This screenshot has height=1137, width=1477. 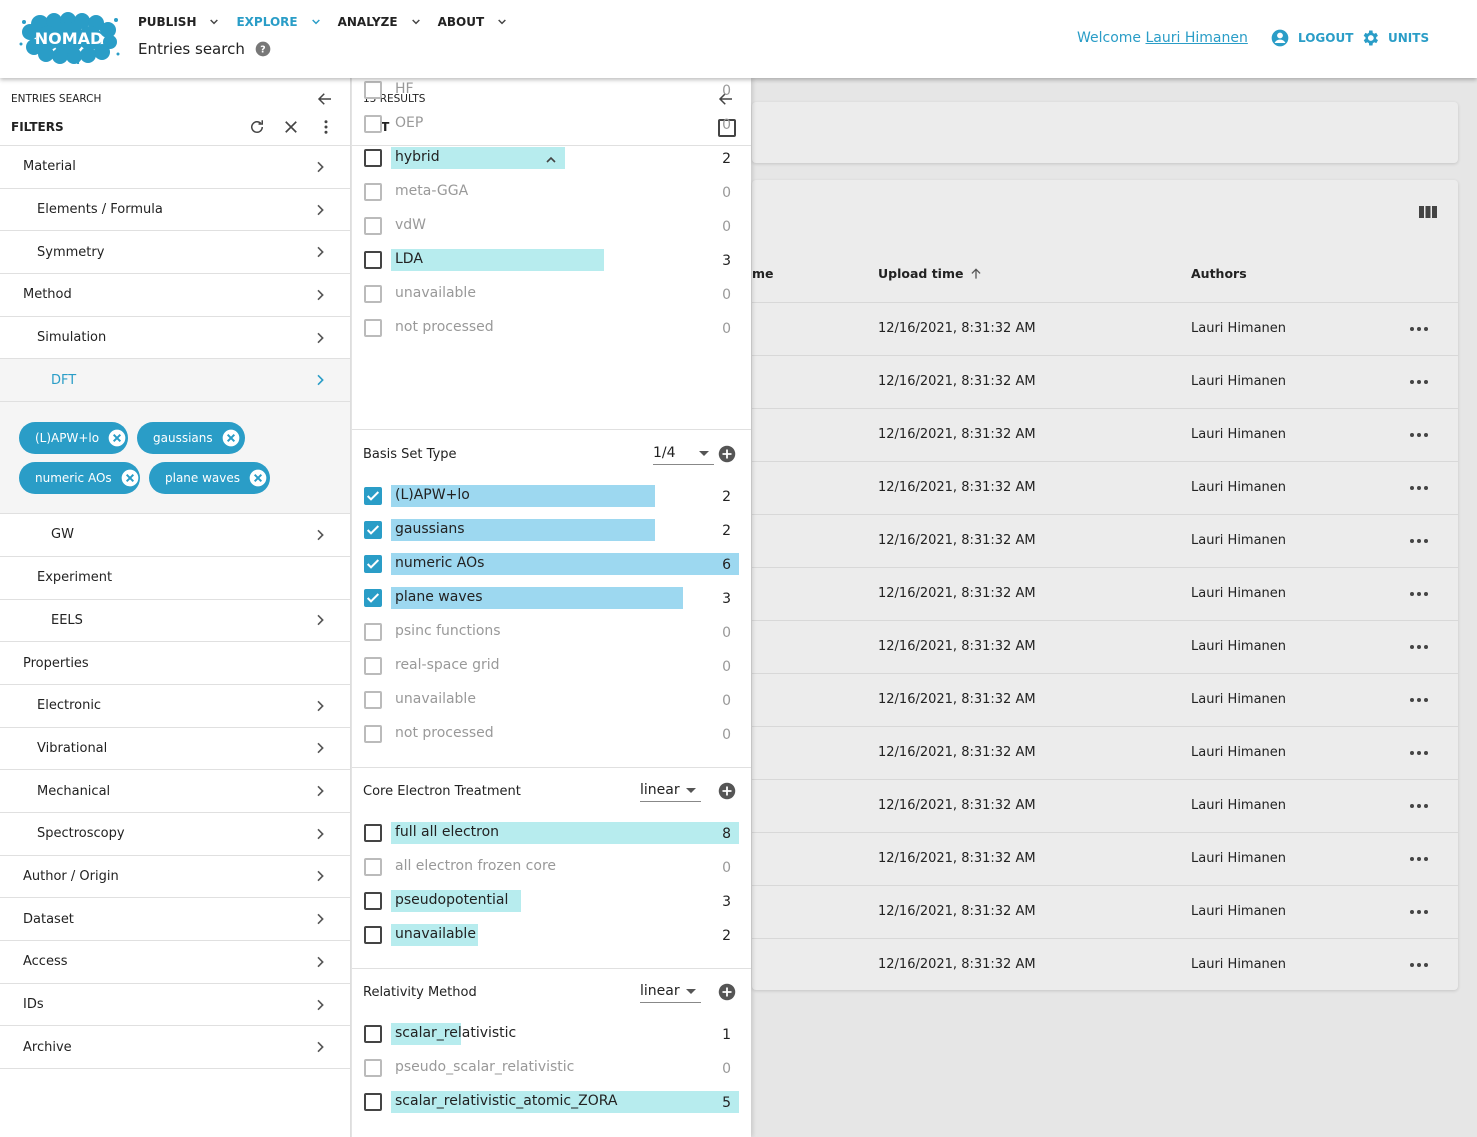 What do you see at coordinates (209, 478) in the screenshot?
I see `filter-chip: plane waves` at bounding box center [209, 478].